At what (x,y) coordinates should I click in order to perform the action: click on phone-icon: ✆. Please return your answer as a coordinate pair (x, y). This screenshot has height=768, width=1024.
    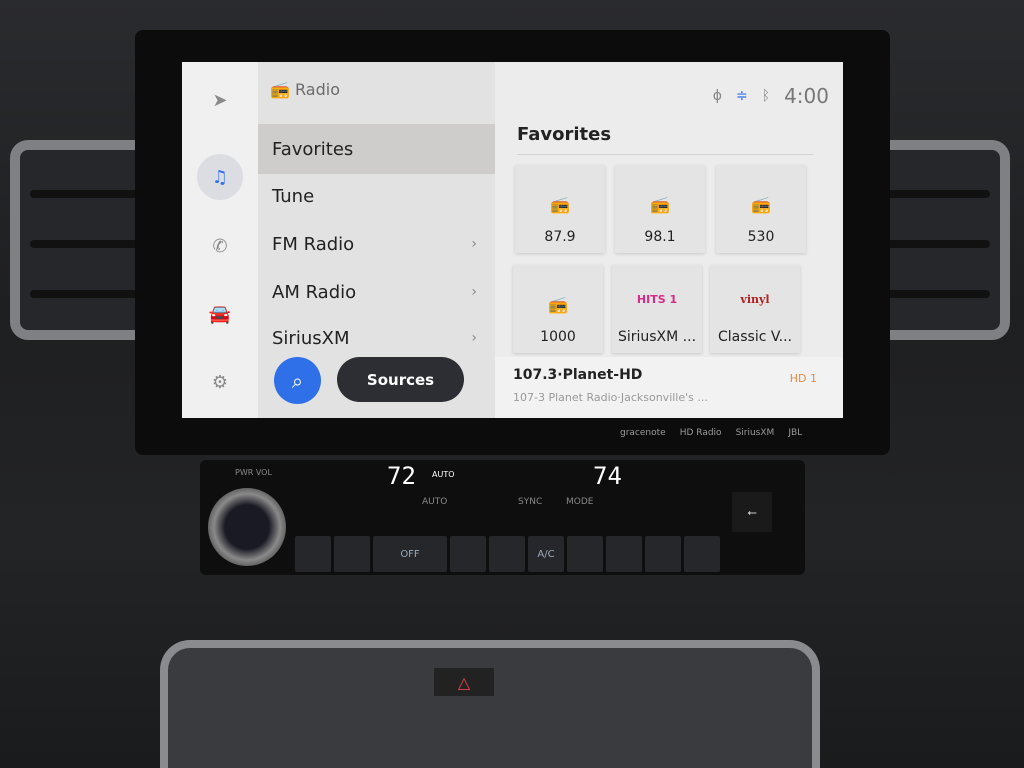
    Looking at the image, I should click on (220, 246).